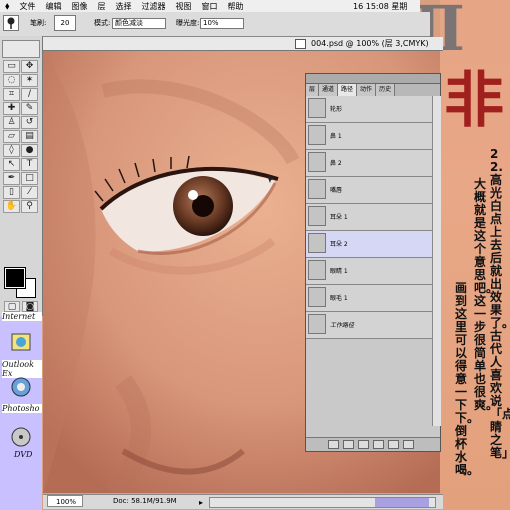 The height and width of the screenshot is (510, 510). I want to click on move-tool-icon: ✥, so click(29, 66).